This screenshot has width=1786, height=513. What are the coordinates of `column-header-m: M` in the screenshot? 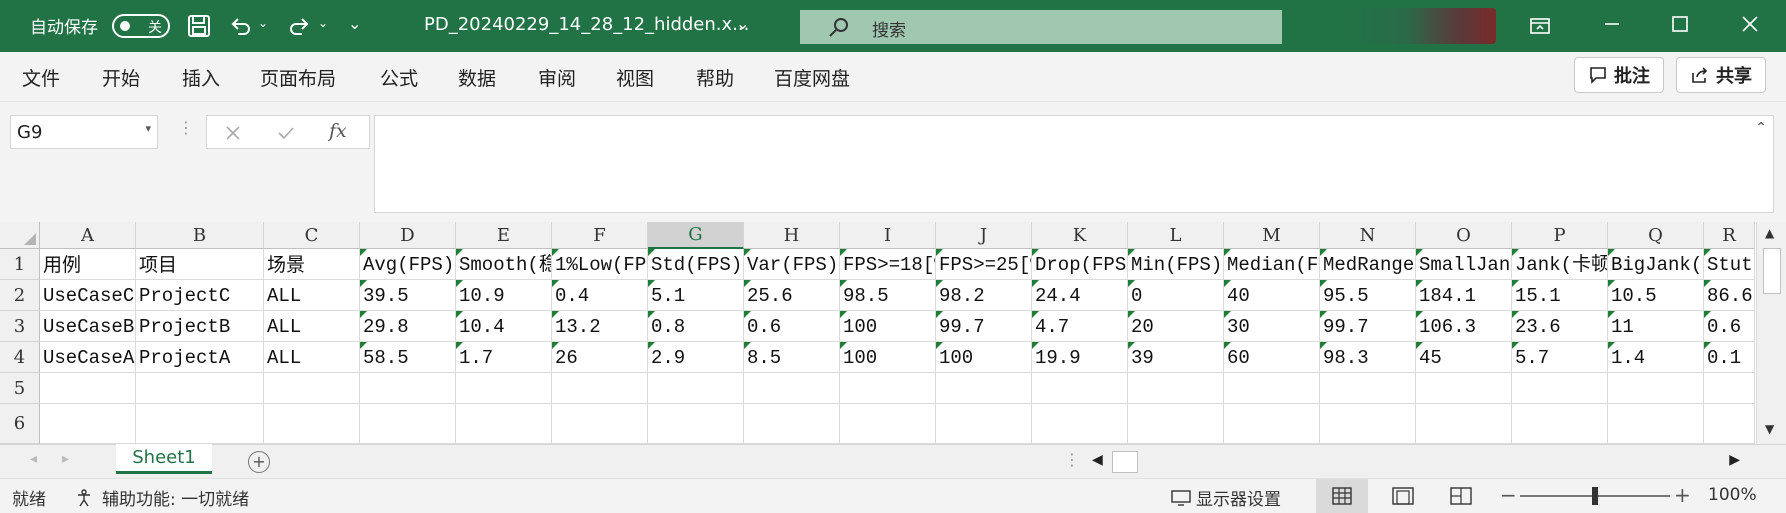 It's located at (1272, 235).